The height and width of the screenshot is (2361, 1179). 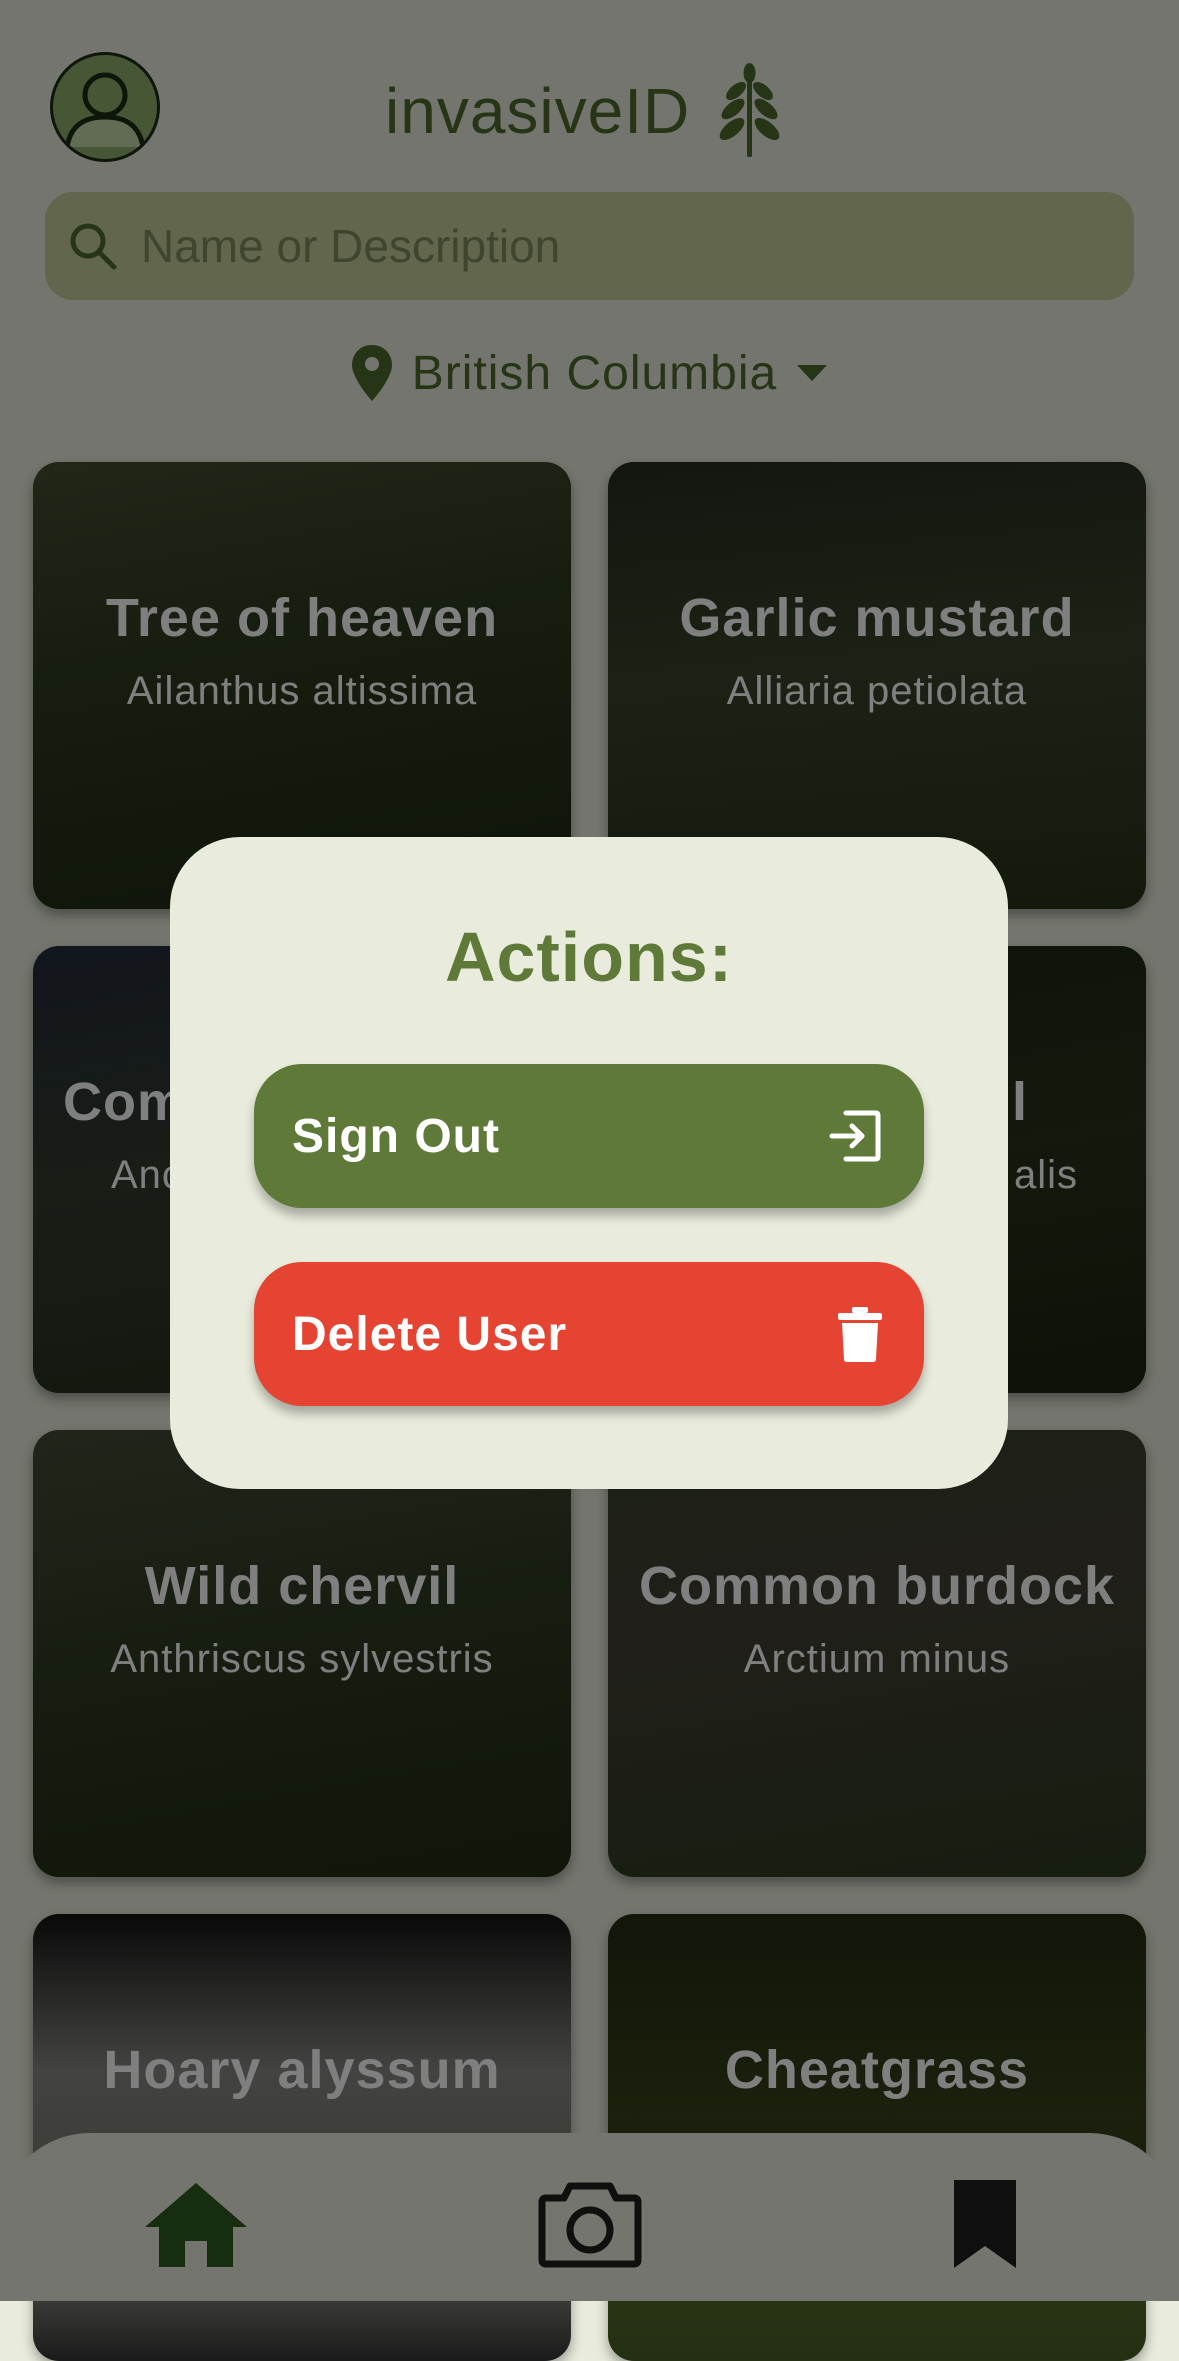 What do you see at coordinates (589, 1334) in the screenshot?
I see `delete-user-button: Delete User` at bounding box center [589, 1334].